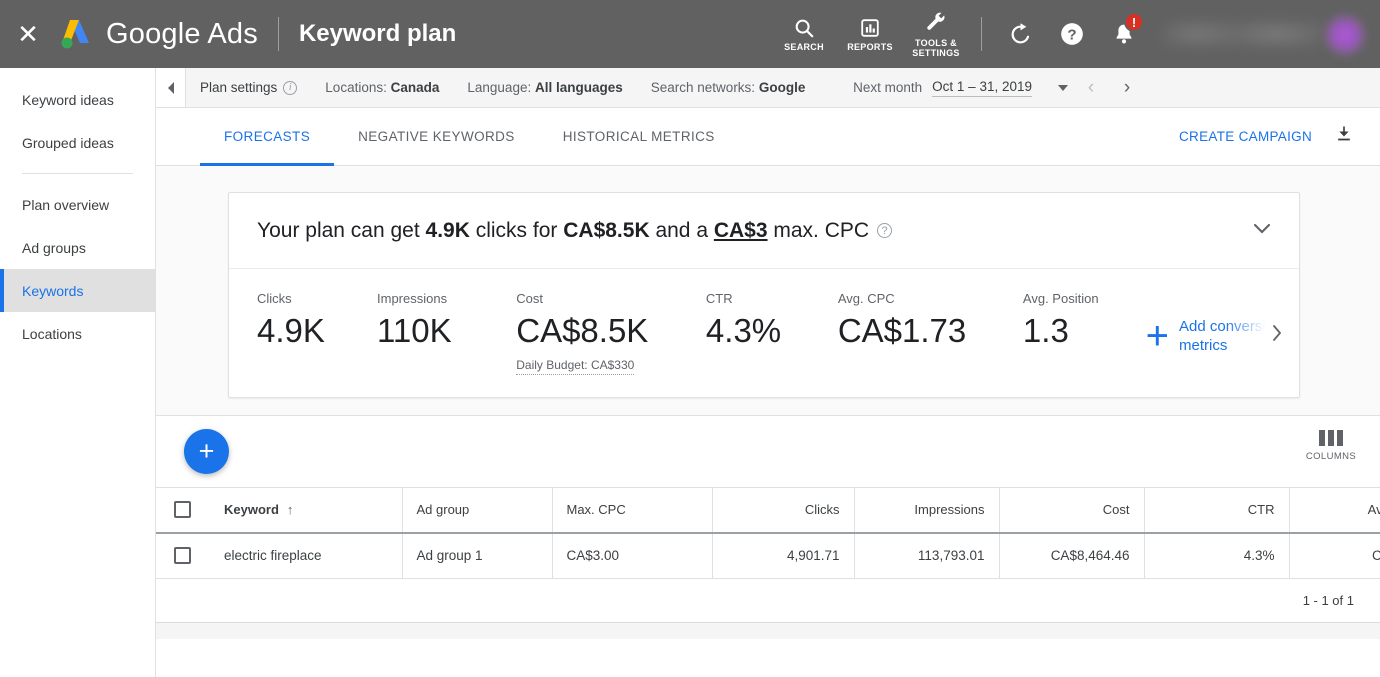 This screenshot has width=1380, height=677. What do you see at coordinates (77, 247) in the screenshot?
I see `sidebar-item-ad-groups: Ad groups` at bounding box center [77, 247].